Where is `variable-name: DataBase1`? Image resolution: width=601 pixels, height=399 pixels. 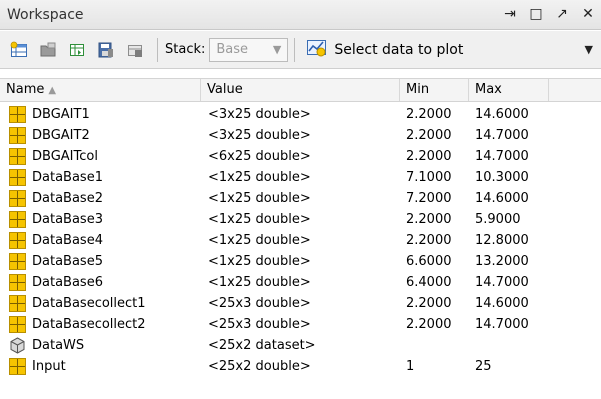
variable-name: DataBase1 is located at coordinates (67, 177).